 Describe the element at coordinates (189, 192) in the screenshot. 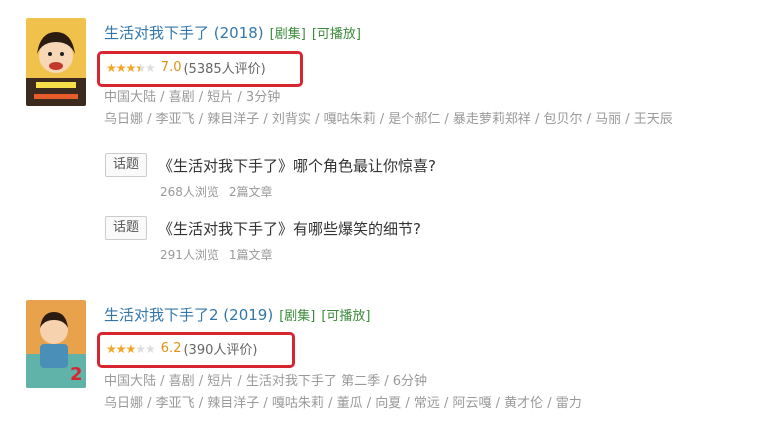

I see `topic-views: 268人浏览` at that location.